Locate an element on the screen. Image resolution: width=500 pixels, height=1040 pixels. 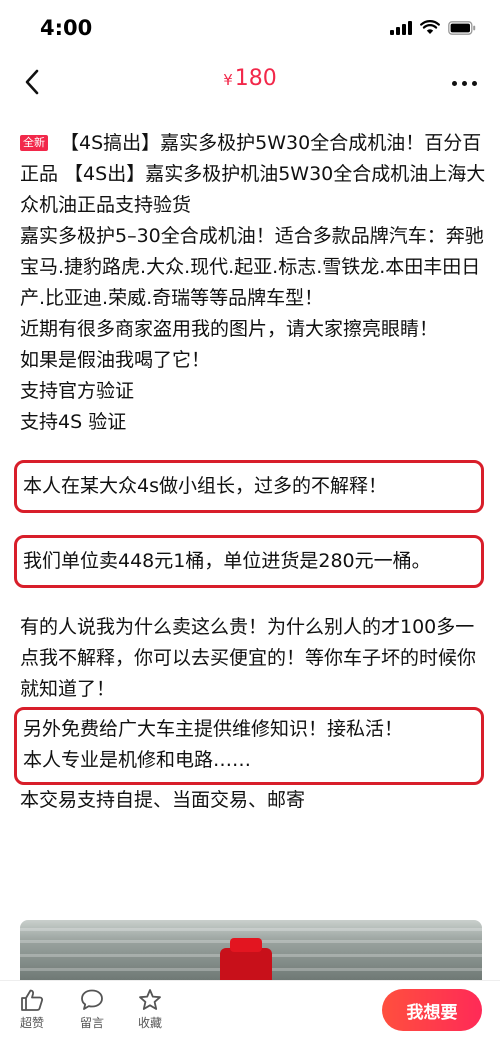
nav-bar: ¥180 is located at coordinates (250, 81).